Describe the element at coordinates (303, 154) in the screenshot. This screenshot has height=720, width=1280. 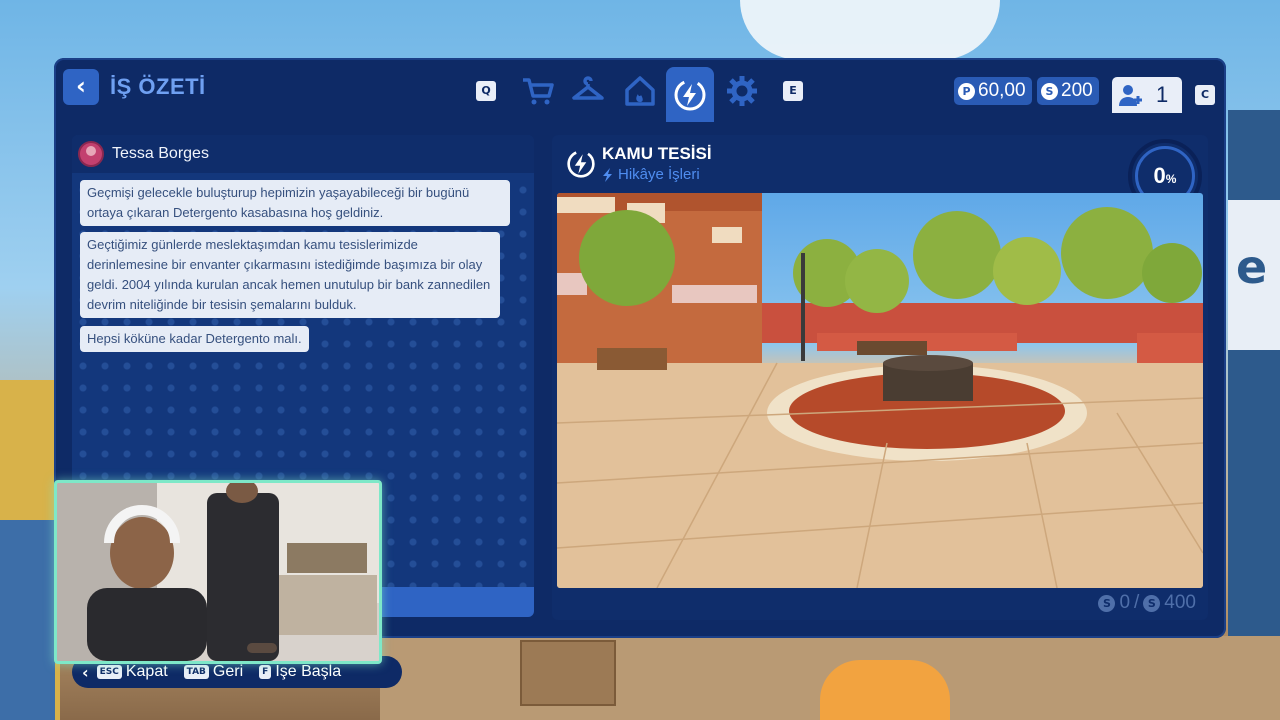
I see `speaker-header: Tessa Borges` at that location.